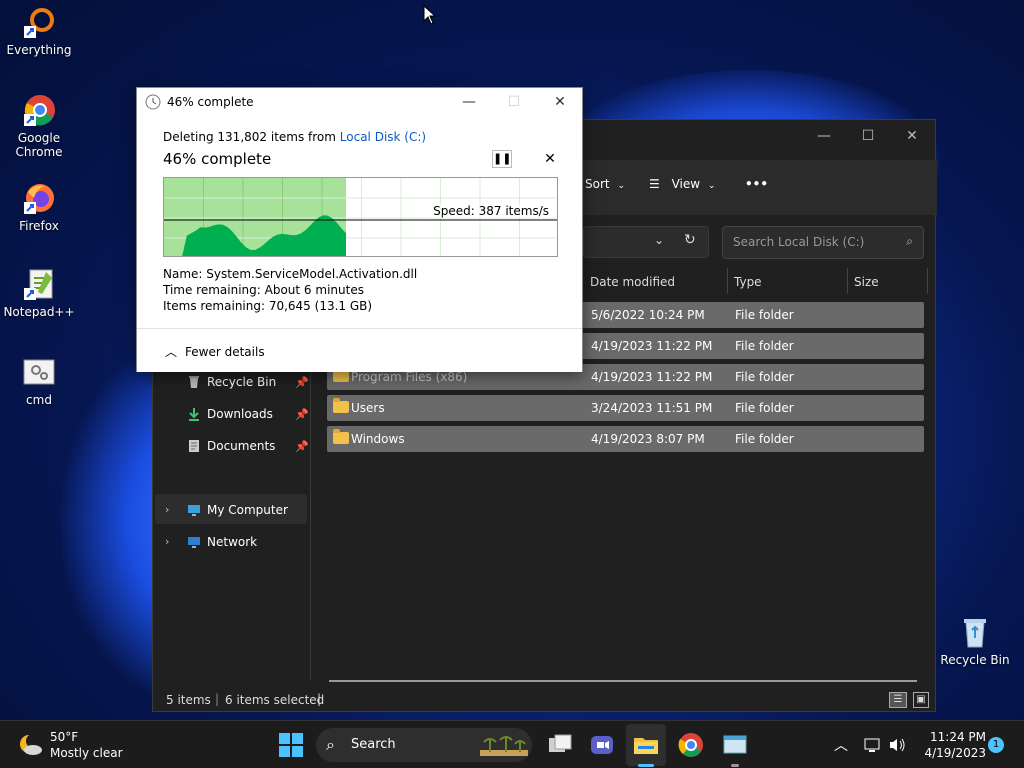  What do you see at coordinates (86, 753) in the screenshot?
I see `weather-desc: Mostly clear` at bounding box center [86, 753].